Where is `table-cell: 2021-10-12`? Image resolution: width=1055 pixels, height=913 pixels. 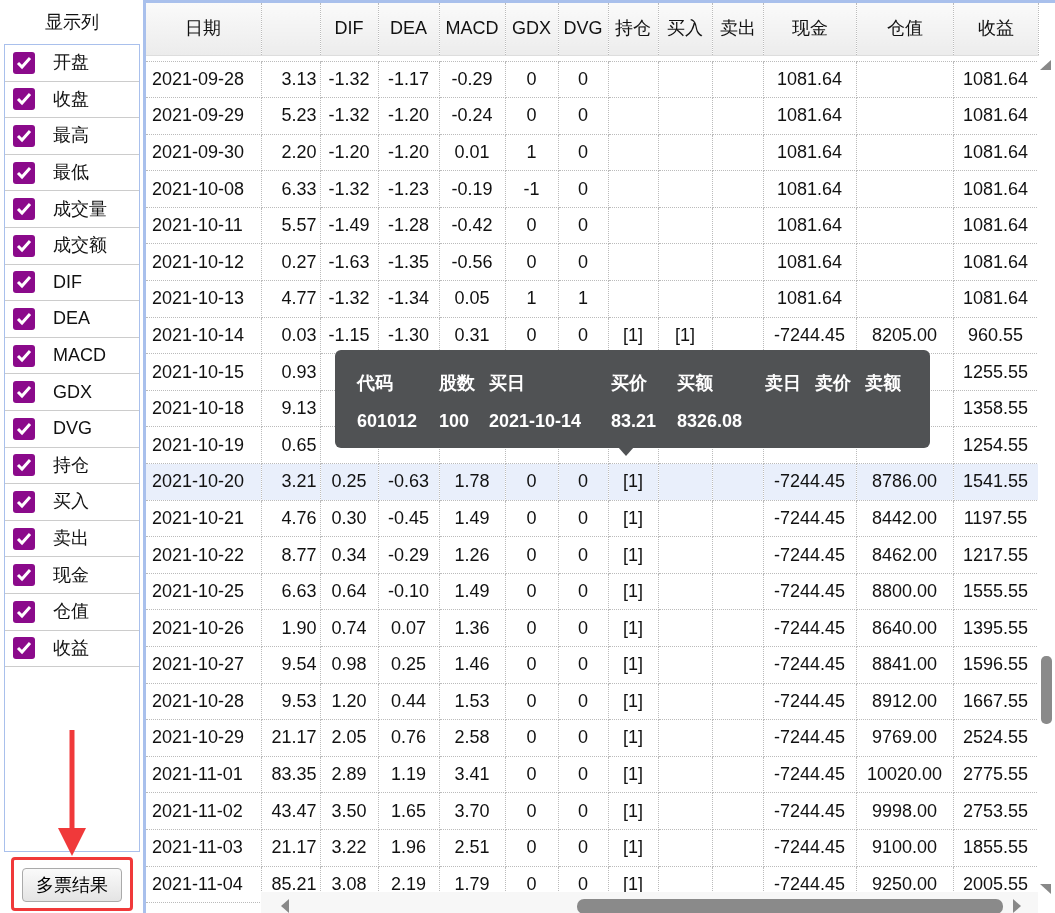
table-cell: 2021-10-12 is located at coordinates (203, 262).